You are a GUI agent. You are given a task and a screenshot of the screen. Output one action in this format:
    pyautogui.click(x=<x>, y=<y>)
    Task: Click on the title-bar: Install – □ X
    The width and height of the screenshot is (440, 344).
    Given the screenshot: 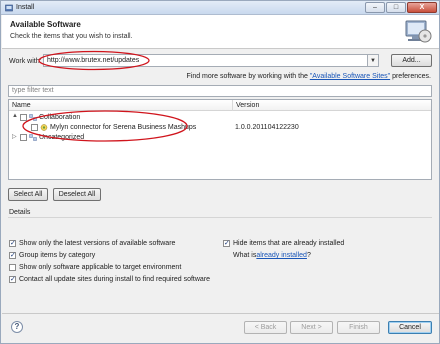 What is the action you would take?
    pyautogui.click(x=220, y=8)
    